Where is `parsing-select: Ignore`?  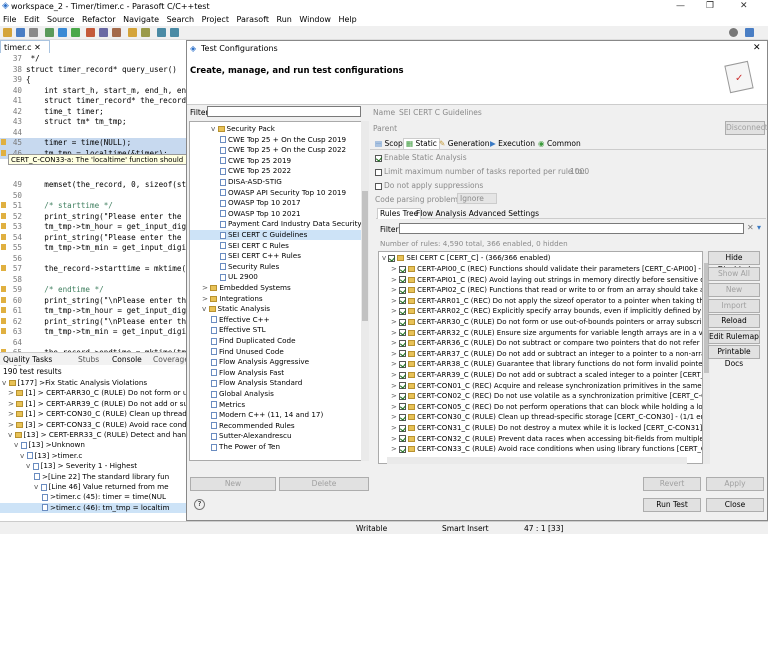
parsing-select: Ignore is located at coordinates (477, 198).